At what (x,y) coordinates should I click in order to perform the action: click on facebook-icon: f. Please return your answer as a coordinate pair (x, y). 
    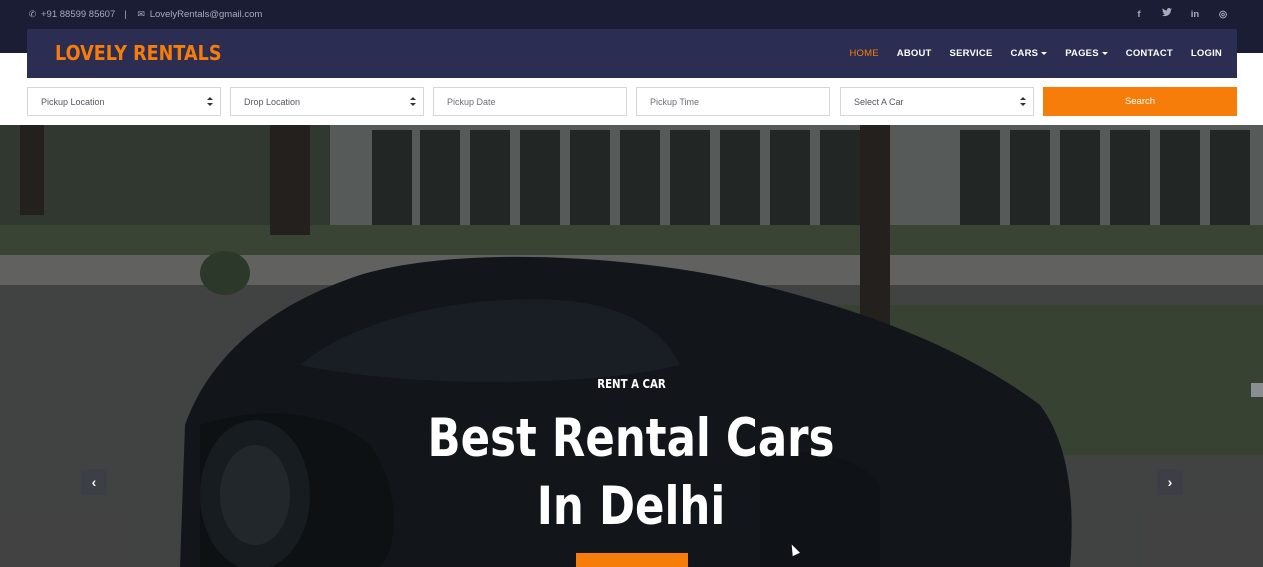
    Looking at the image, I should click on (1139, 14).